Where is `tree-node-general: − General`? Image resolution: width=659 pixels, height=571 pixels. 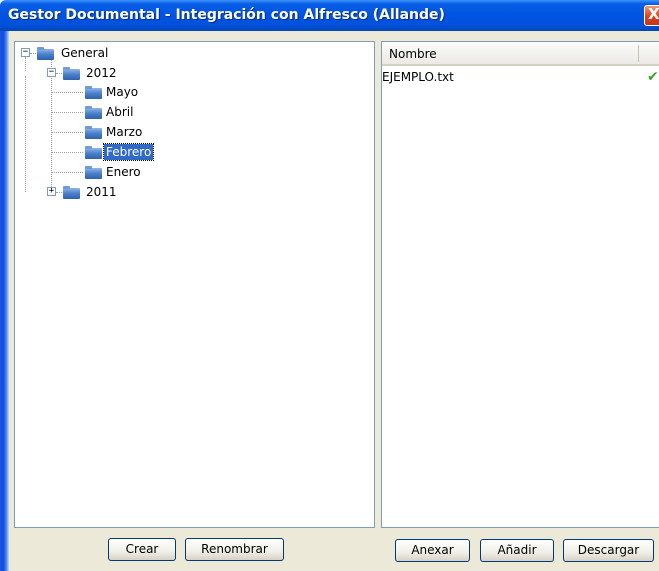 tree-node-general: − General is located at coordinates (75, 54).